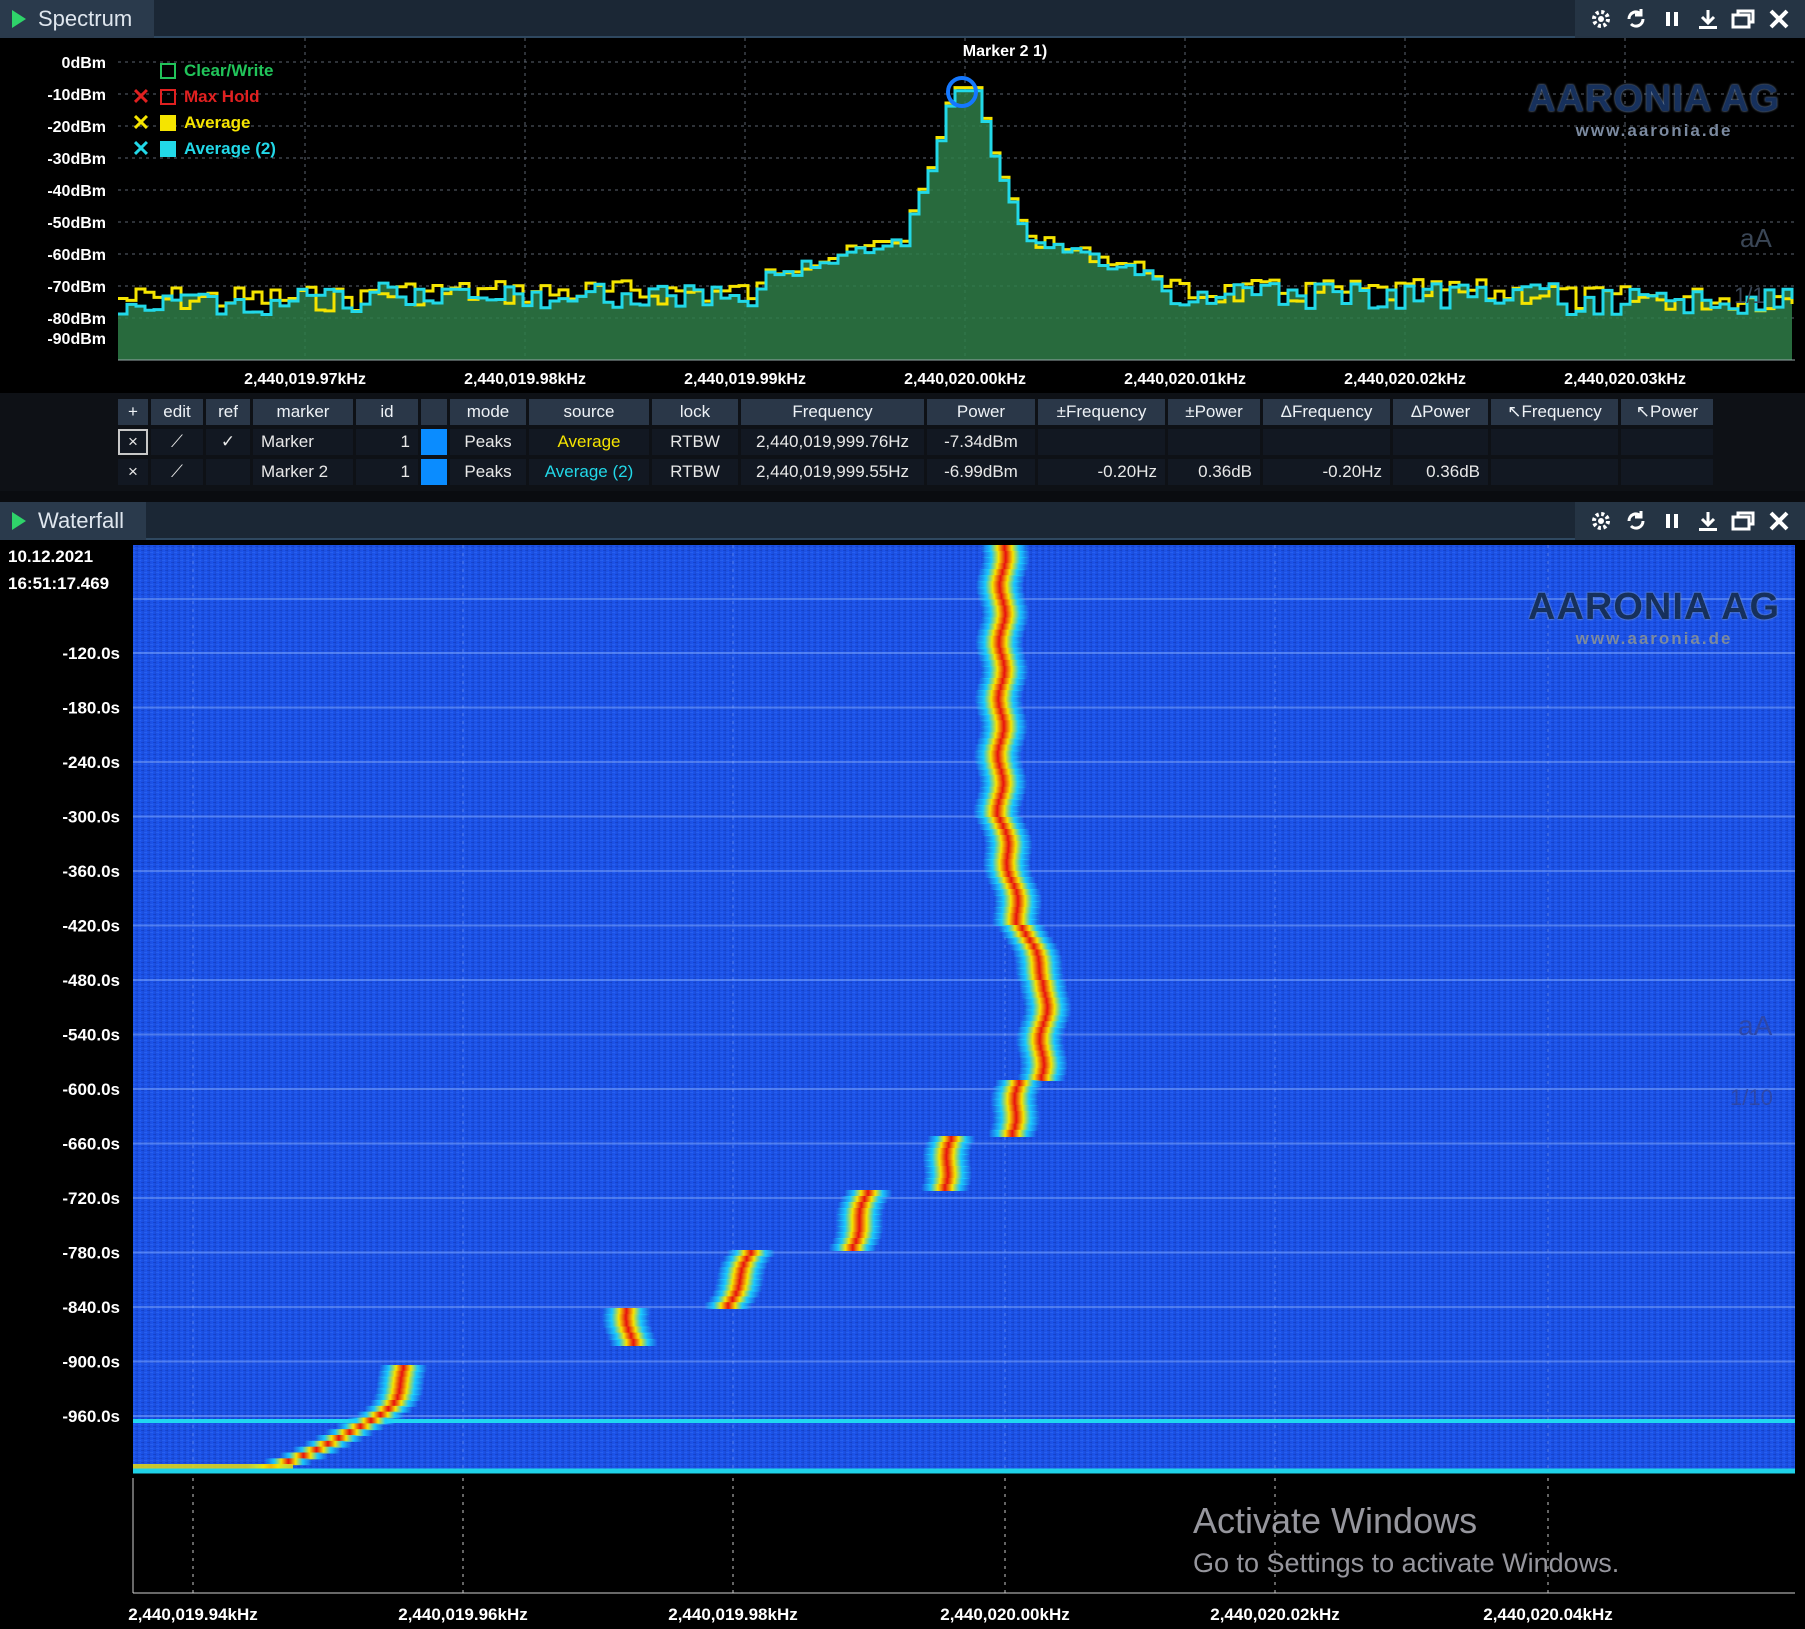 This screenshot has height=1629, width=1805. I want to click on marker-source: Average, so click(589, 442).